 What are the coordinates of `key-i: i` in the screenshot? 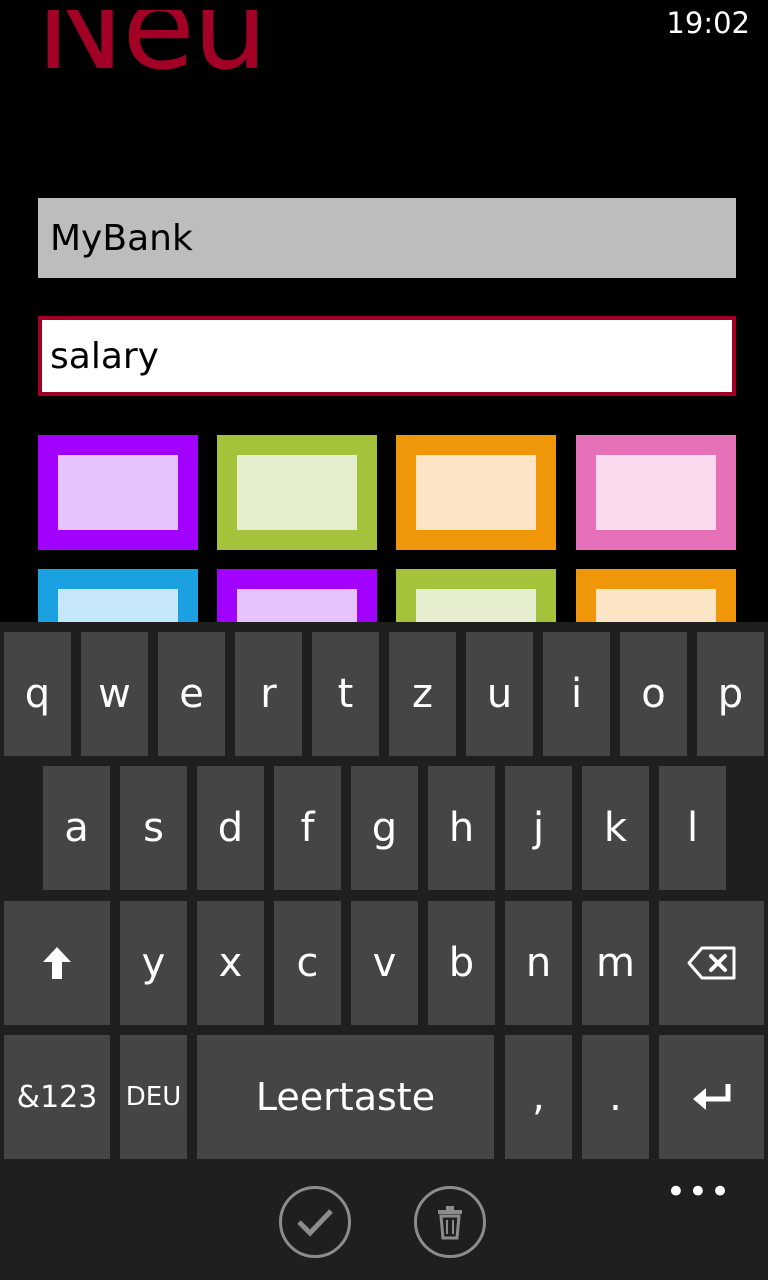 It's located at (576, 694).